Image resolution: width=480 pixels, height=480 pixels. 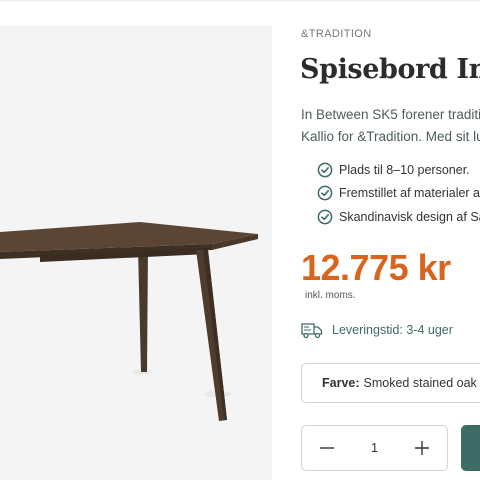 I want to click on product-title: Spisebord In Between SK5, so click(x=390, y=69).